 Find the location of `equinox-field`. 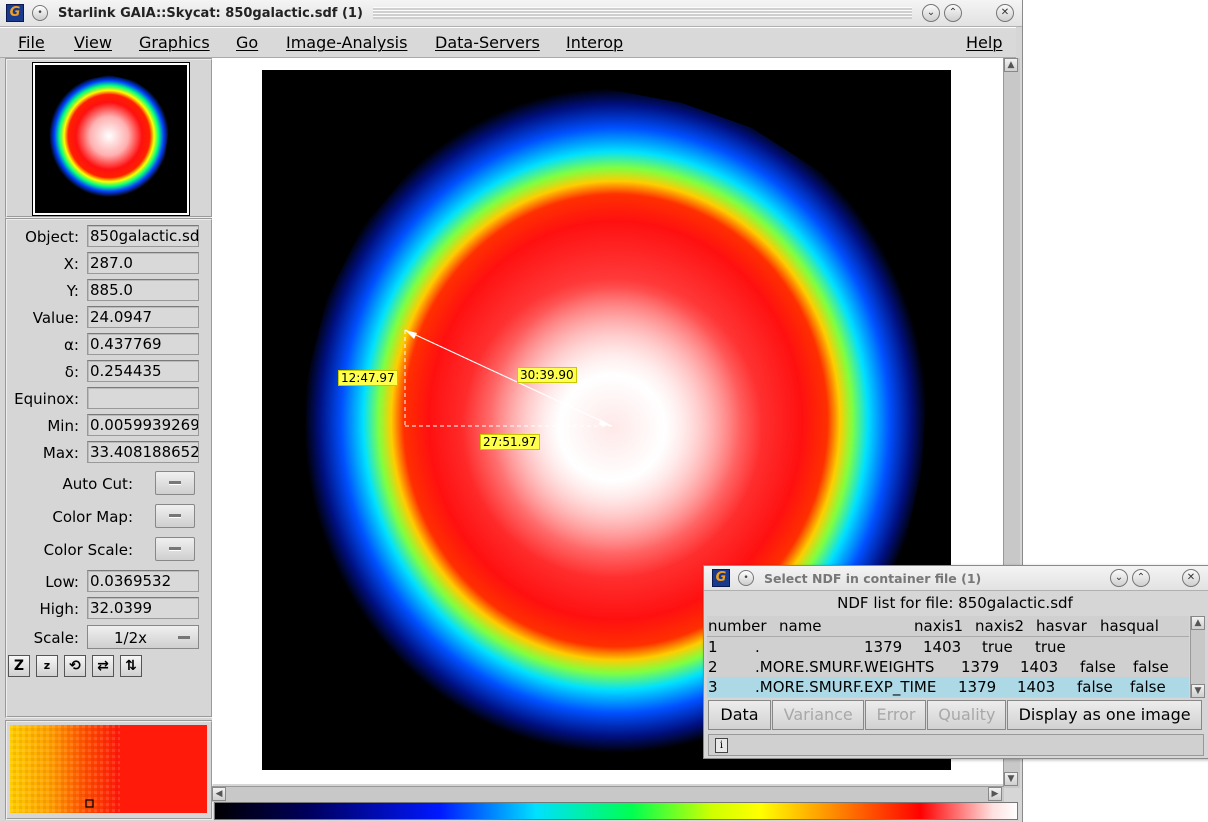

equinox-field is located at coordinates (143, 398).